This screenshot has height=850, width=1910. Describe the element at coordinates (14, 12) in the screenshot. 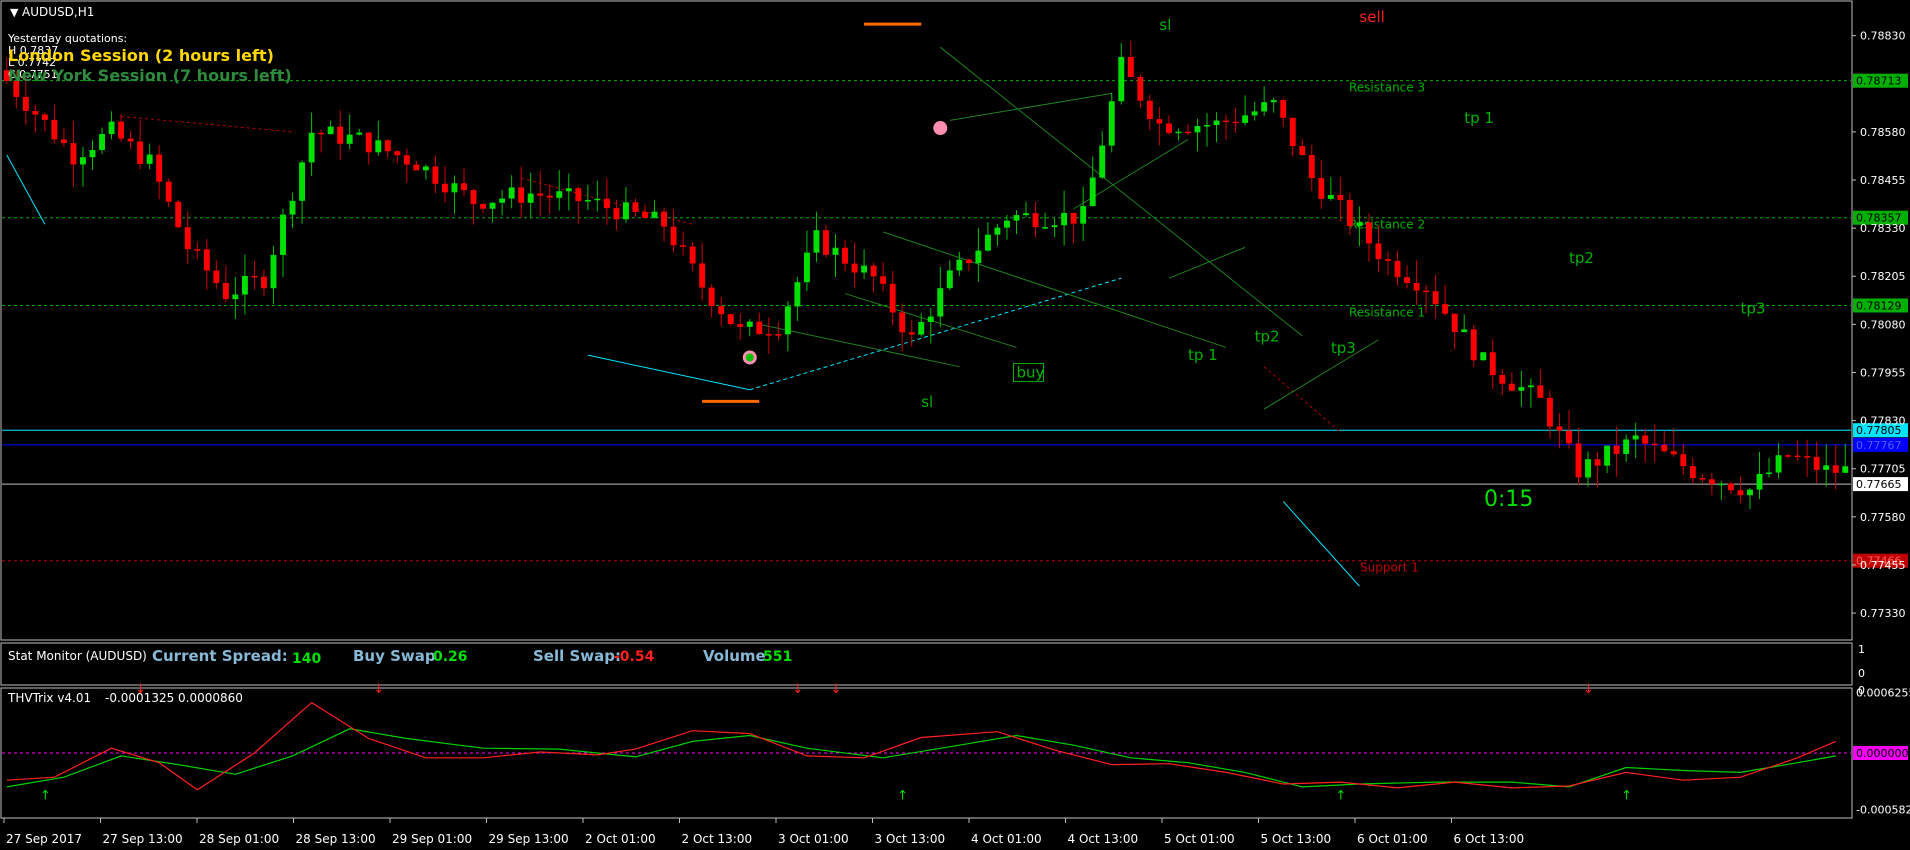

I see `window-menu-arrow-icon: ▼` at that location.